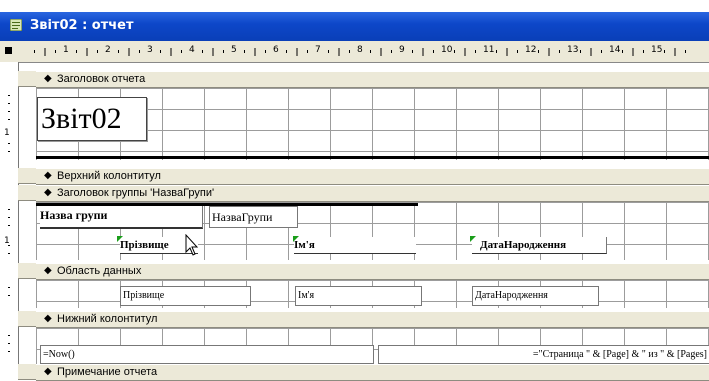 This screenshot has height=381, width=709. Describe the element at coordinates (358, 296) in the screenshot. I see `name-field: Ім'я` at that location.